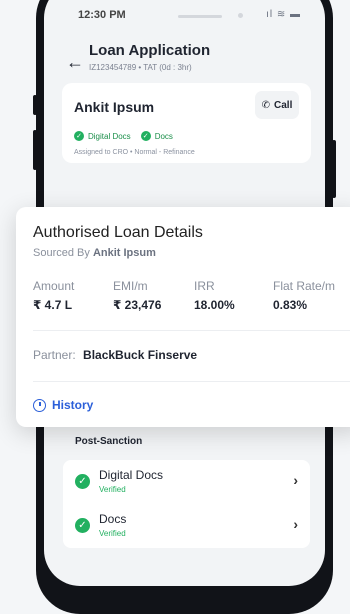  Describe the element at coordinates (73, 405) in the screenshot. I see `history-label: History` at that location.